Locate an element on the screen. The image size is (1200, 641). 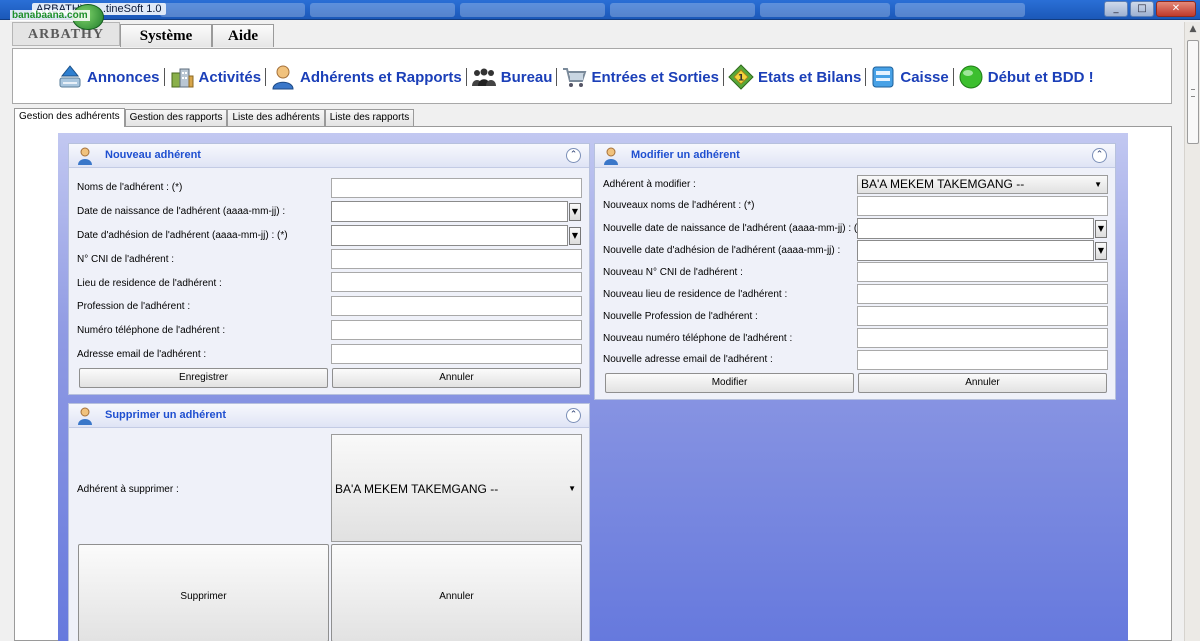
toolbar-activites: Activités is located at coordinates (215, 77).